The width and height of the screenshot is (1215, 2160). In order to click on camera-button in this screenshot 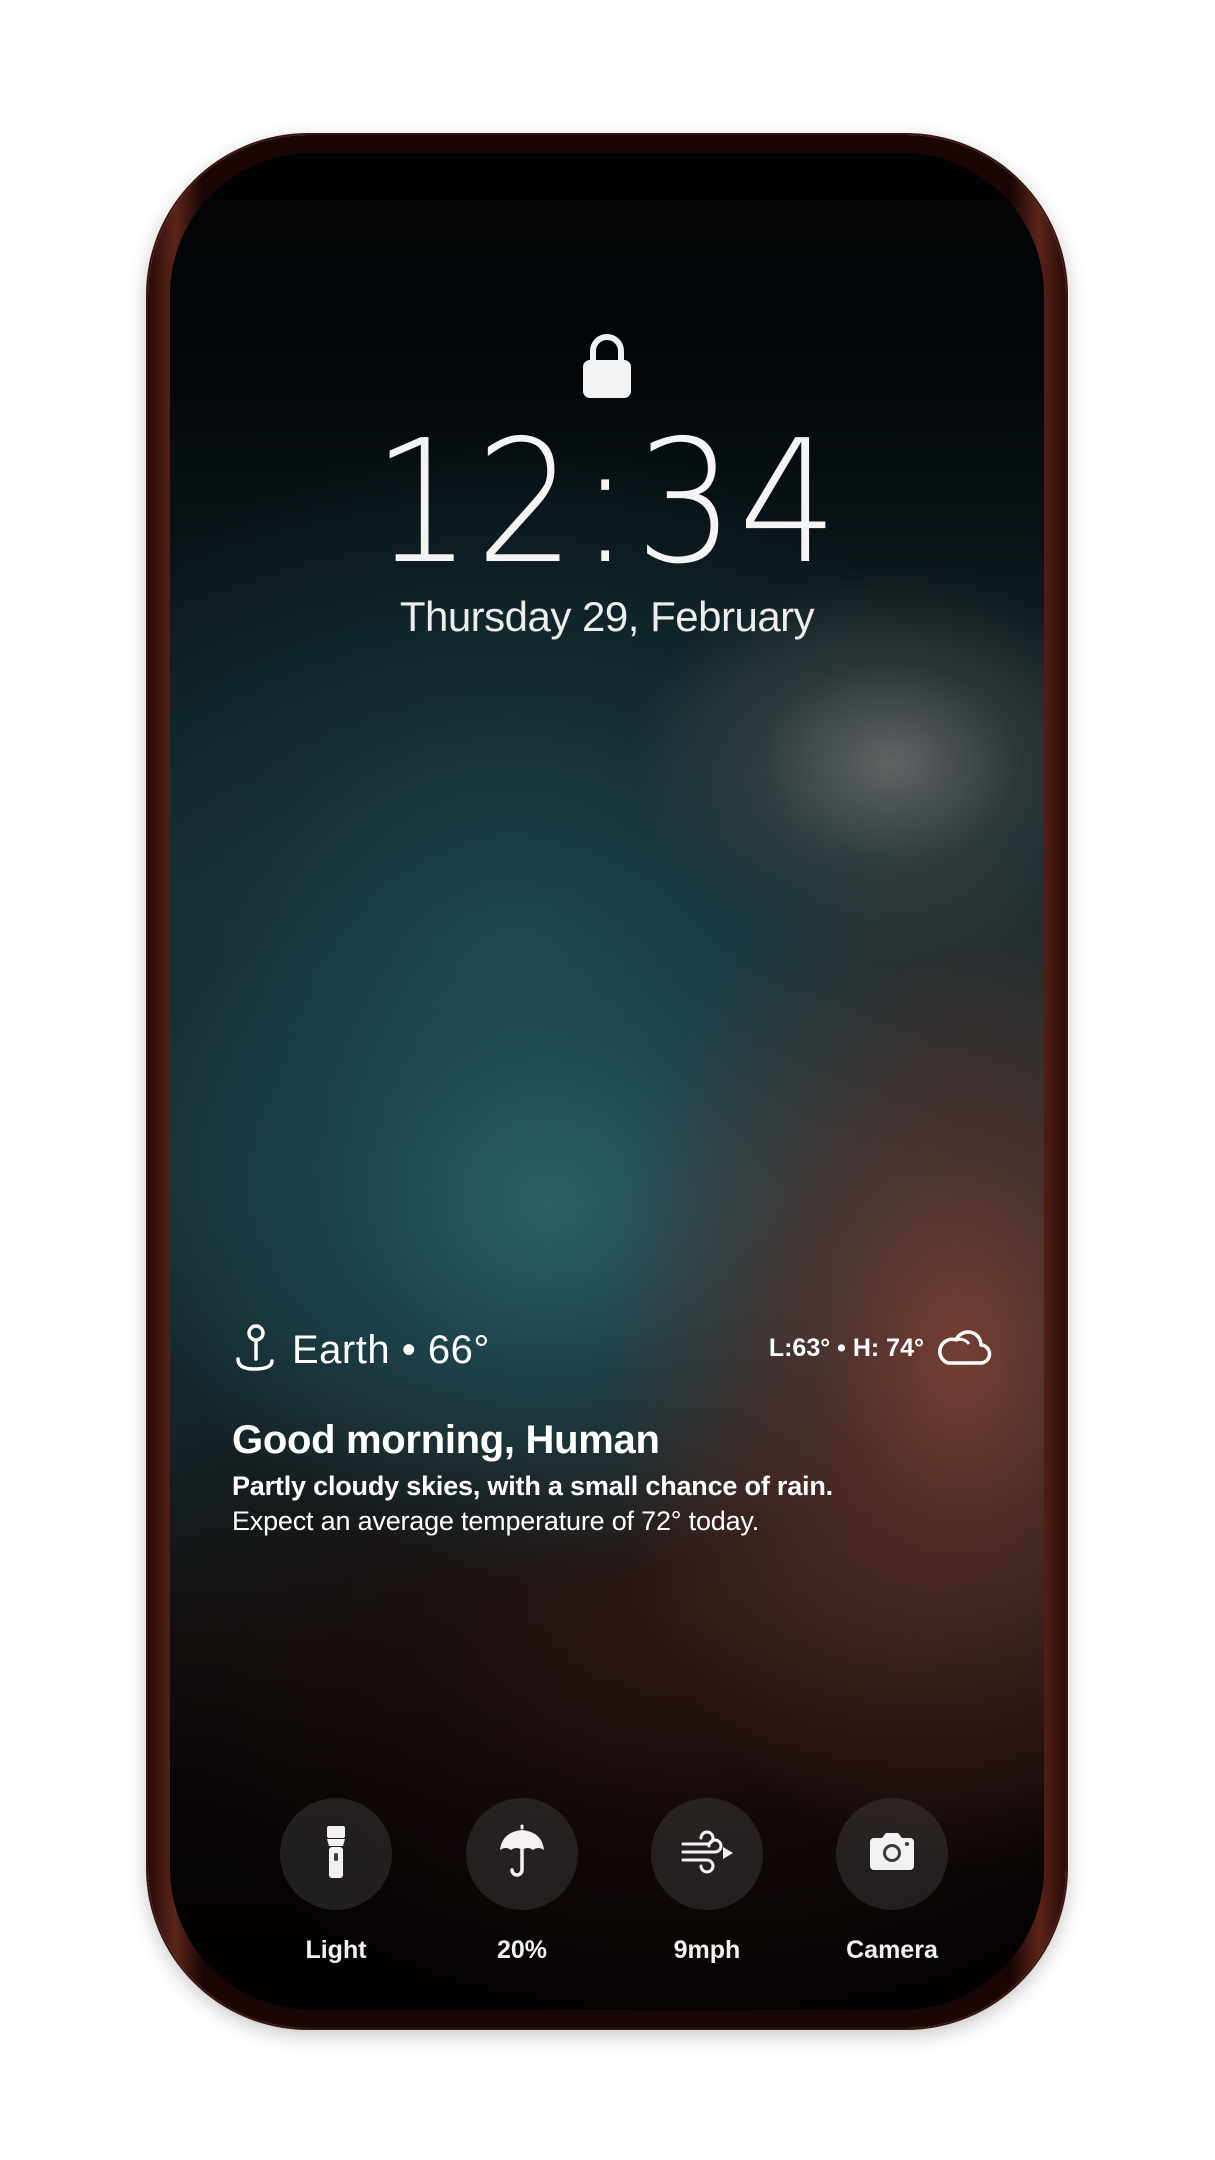, I will do `click(892, 1854)`.